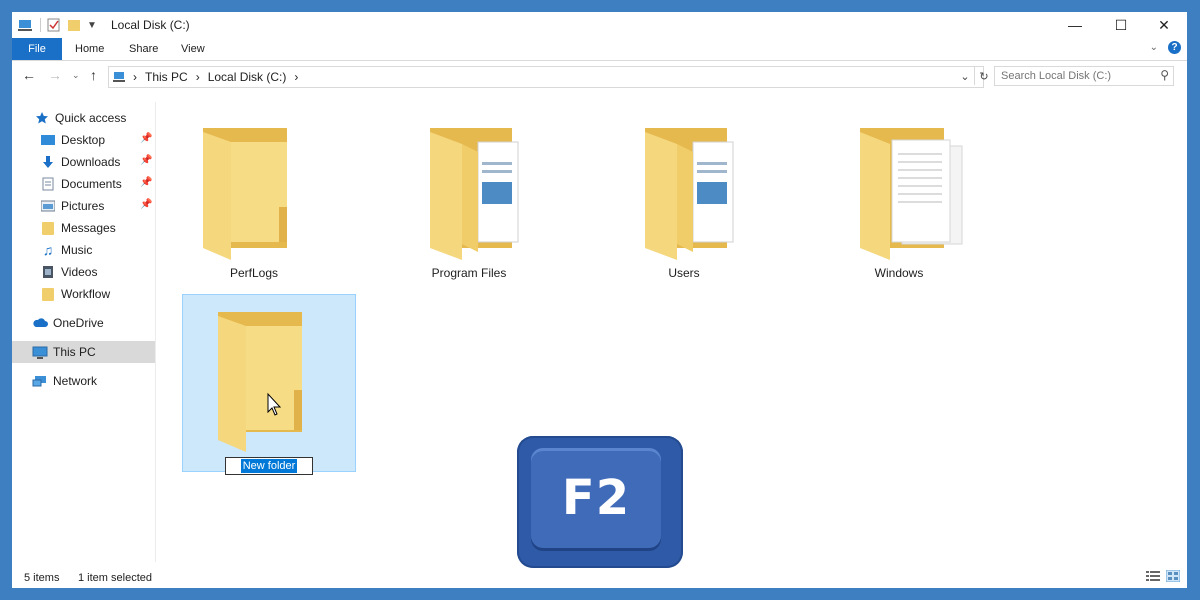  Describe the element at coordinates (91, 118) in the screenshot. I see `nav-item-label: Quick access` at that location.